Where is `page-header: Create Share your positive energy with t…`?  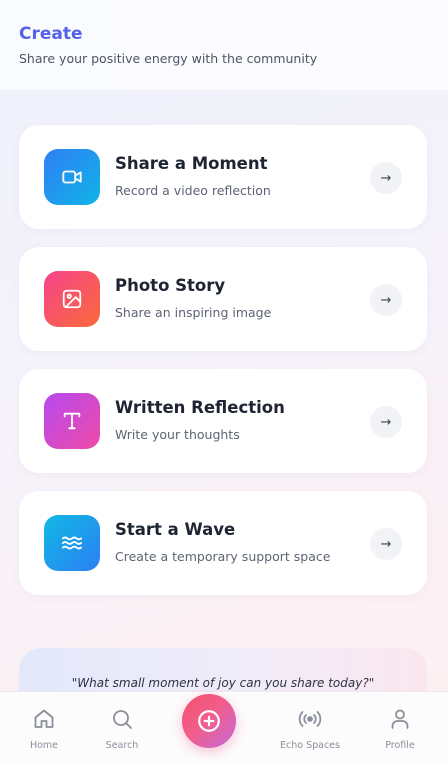
page-header: Create Share your positive energy with t… is located at coordinates (224, 45).